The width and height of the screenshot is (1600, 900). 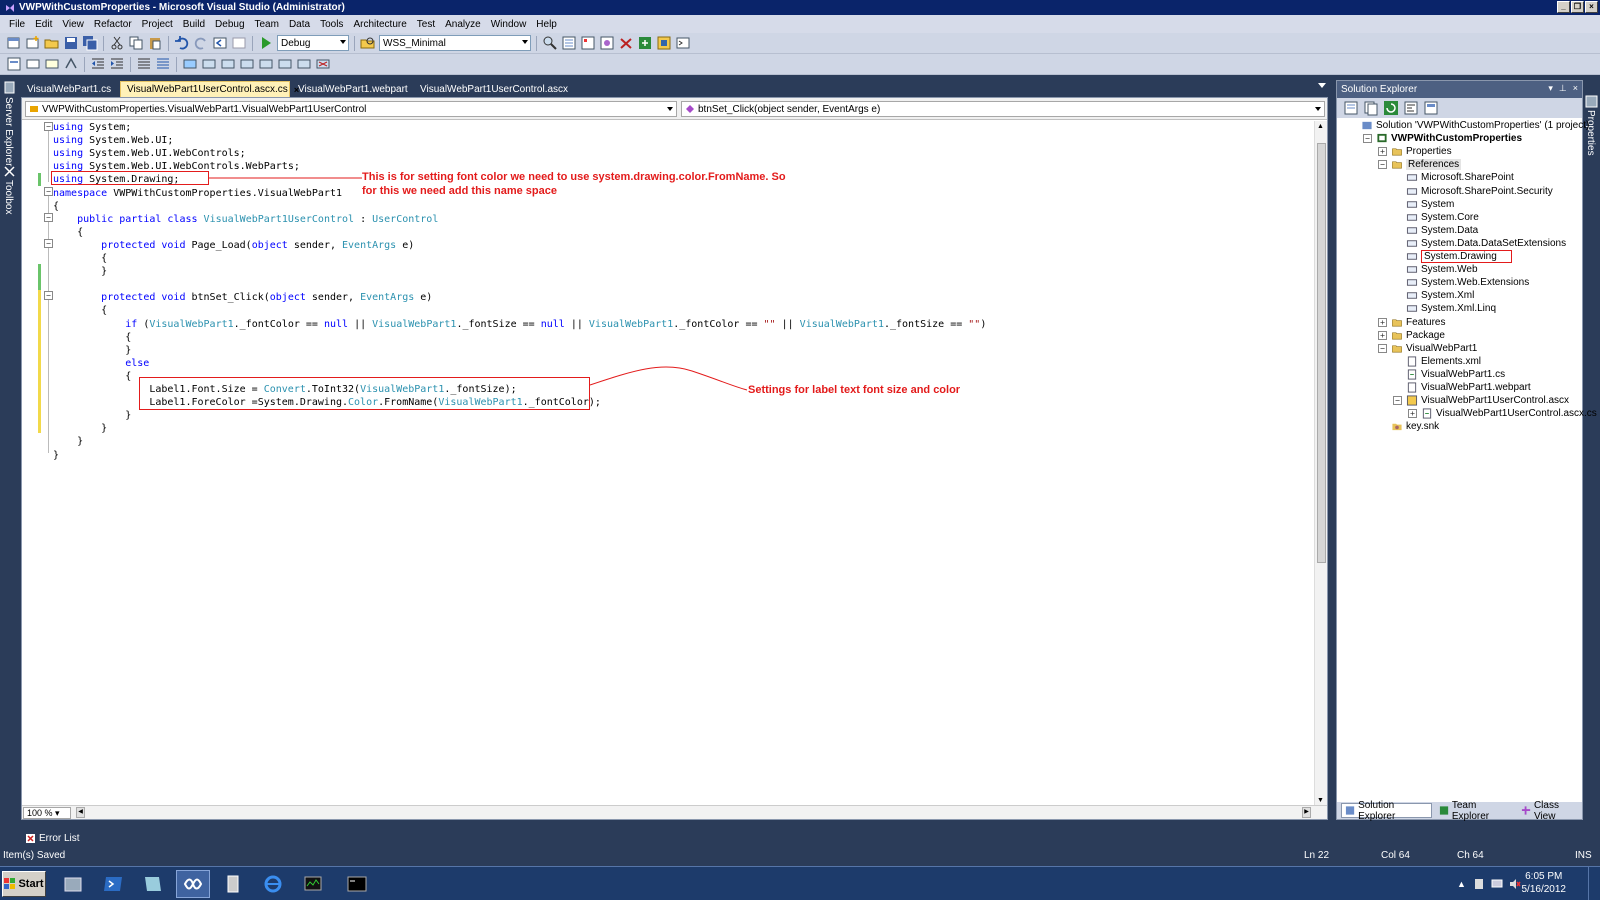 I want to click on tab-team-explorer: Team Explorer, so click(x=1475, y=811).